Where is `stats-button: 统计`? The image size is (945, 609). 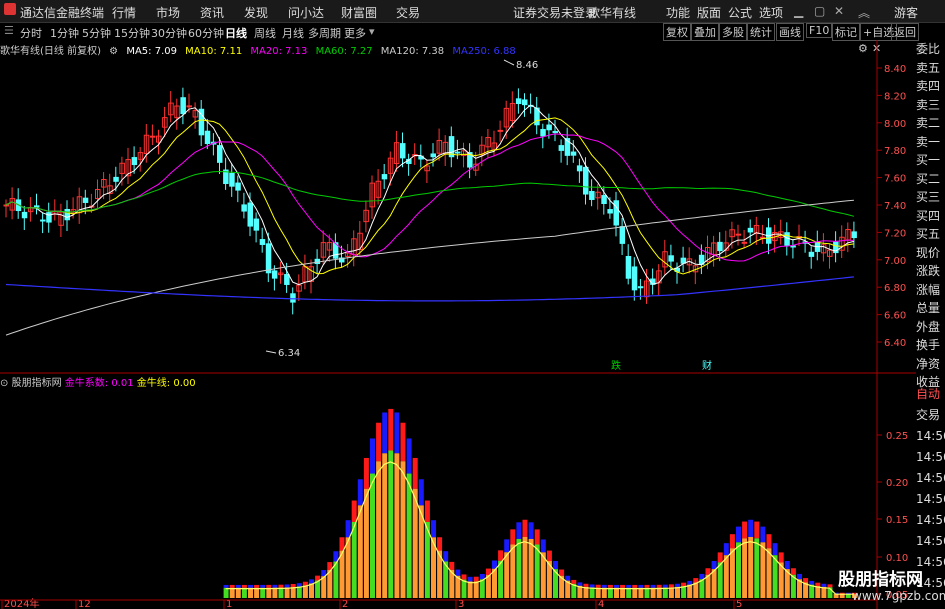
stats-button: 统计 is located at coordinates (761, 32).